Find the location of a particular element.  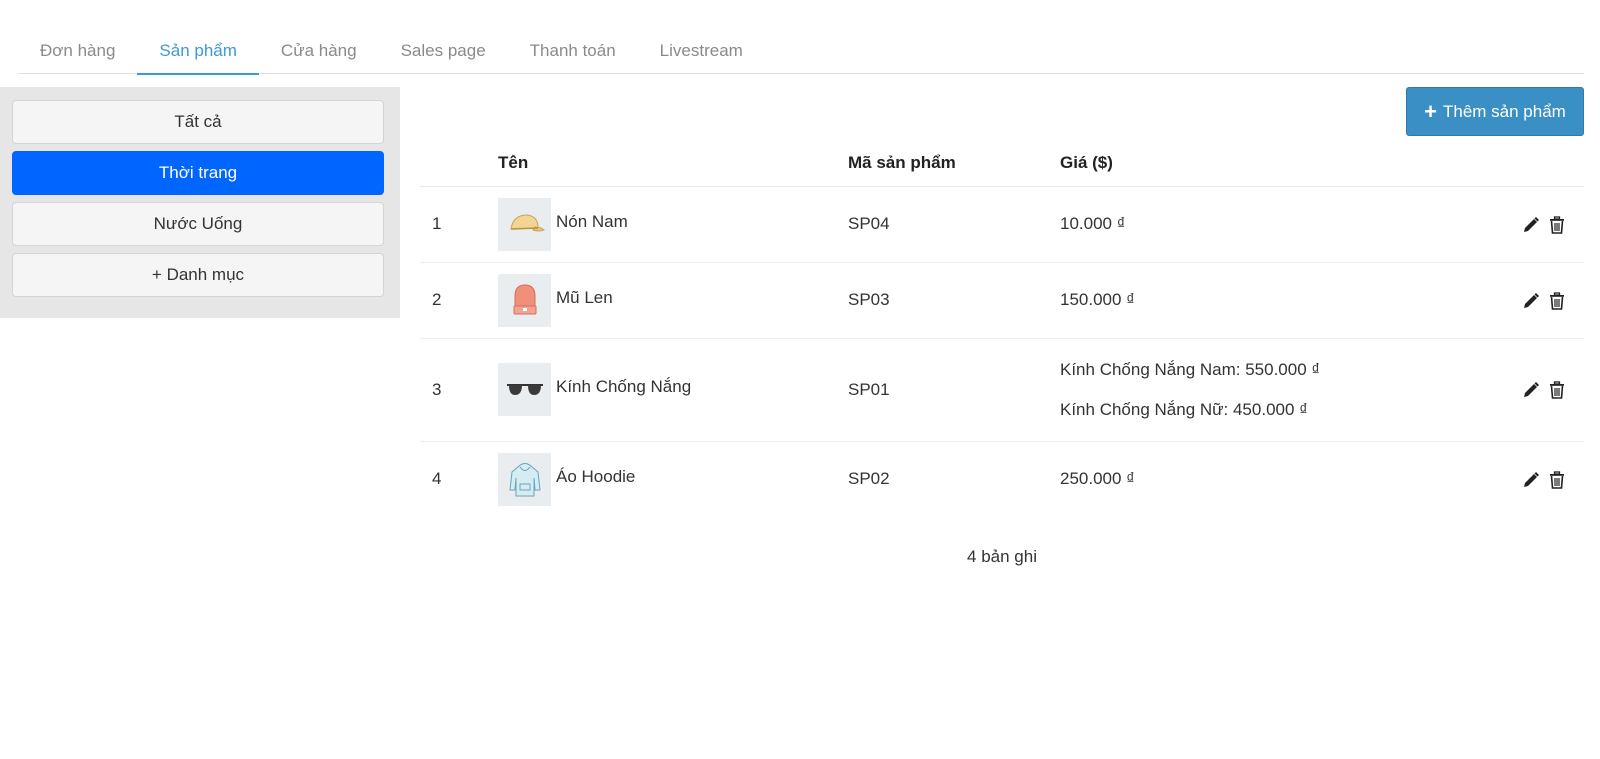

header-actions is located at coordinates (1544, 163).